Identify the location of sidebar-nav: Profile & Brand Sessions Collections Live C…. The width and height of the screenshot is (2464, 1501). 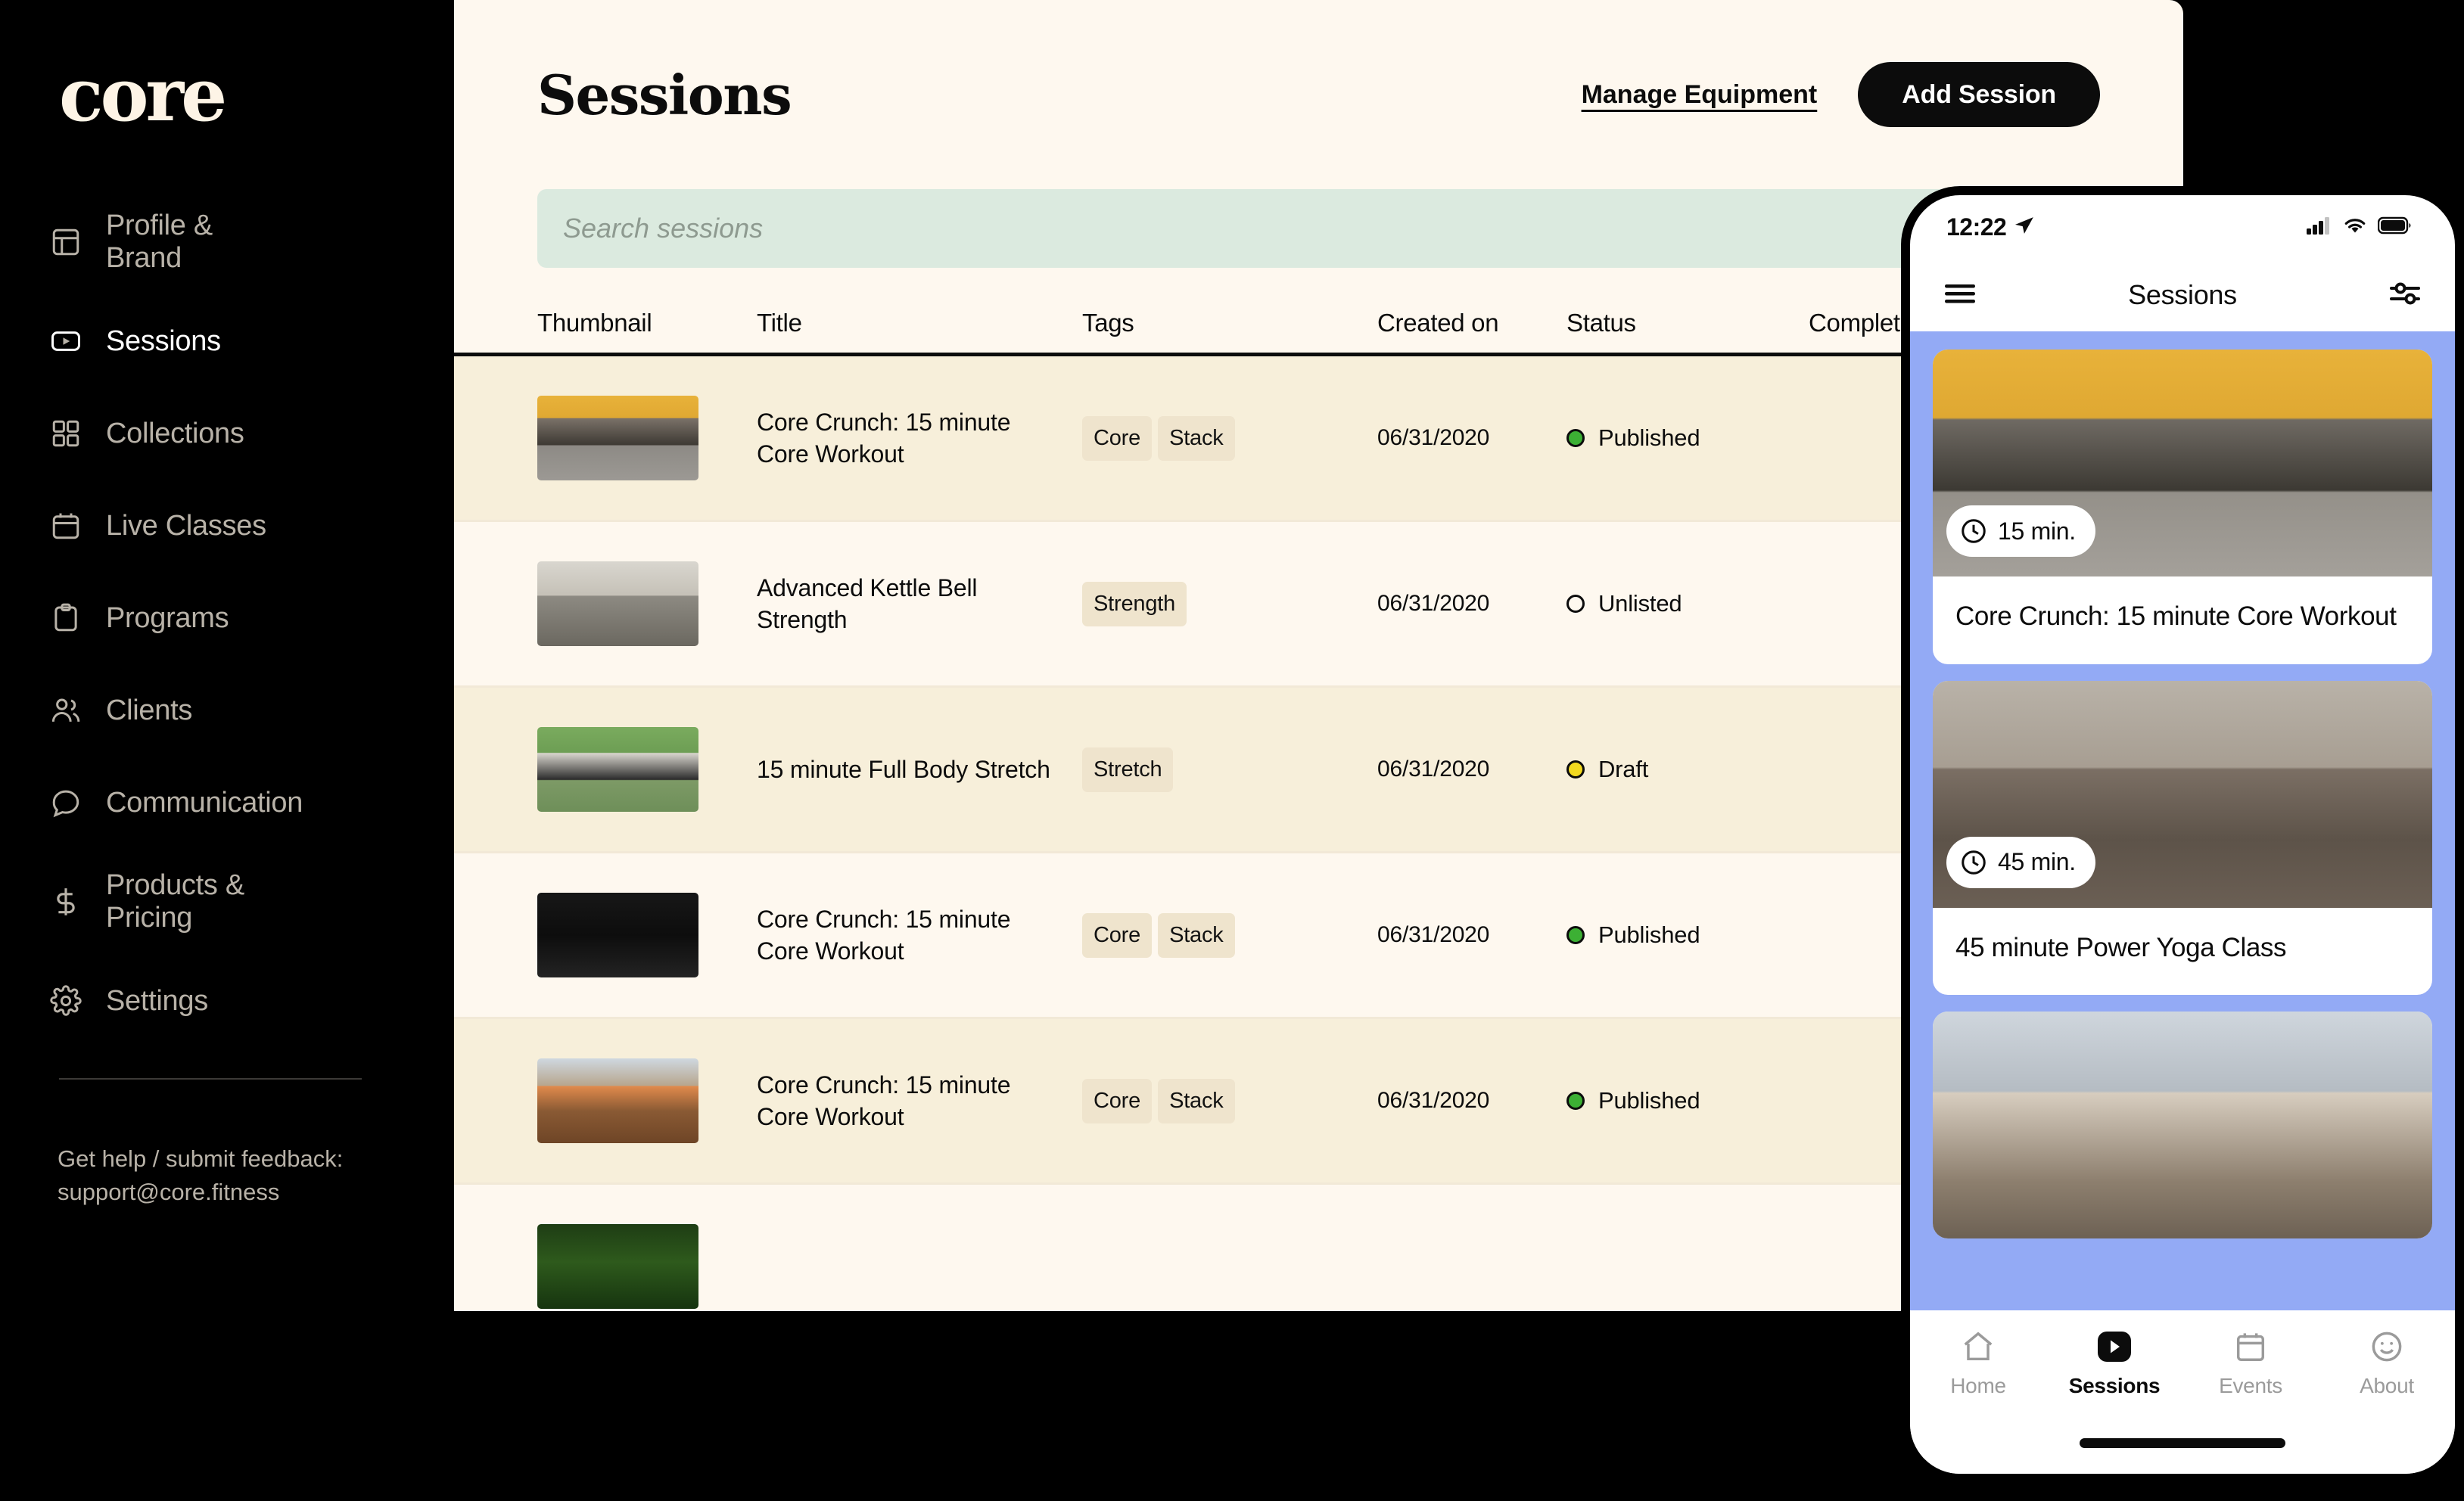
(227, 618).